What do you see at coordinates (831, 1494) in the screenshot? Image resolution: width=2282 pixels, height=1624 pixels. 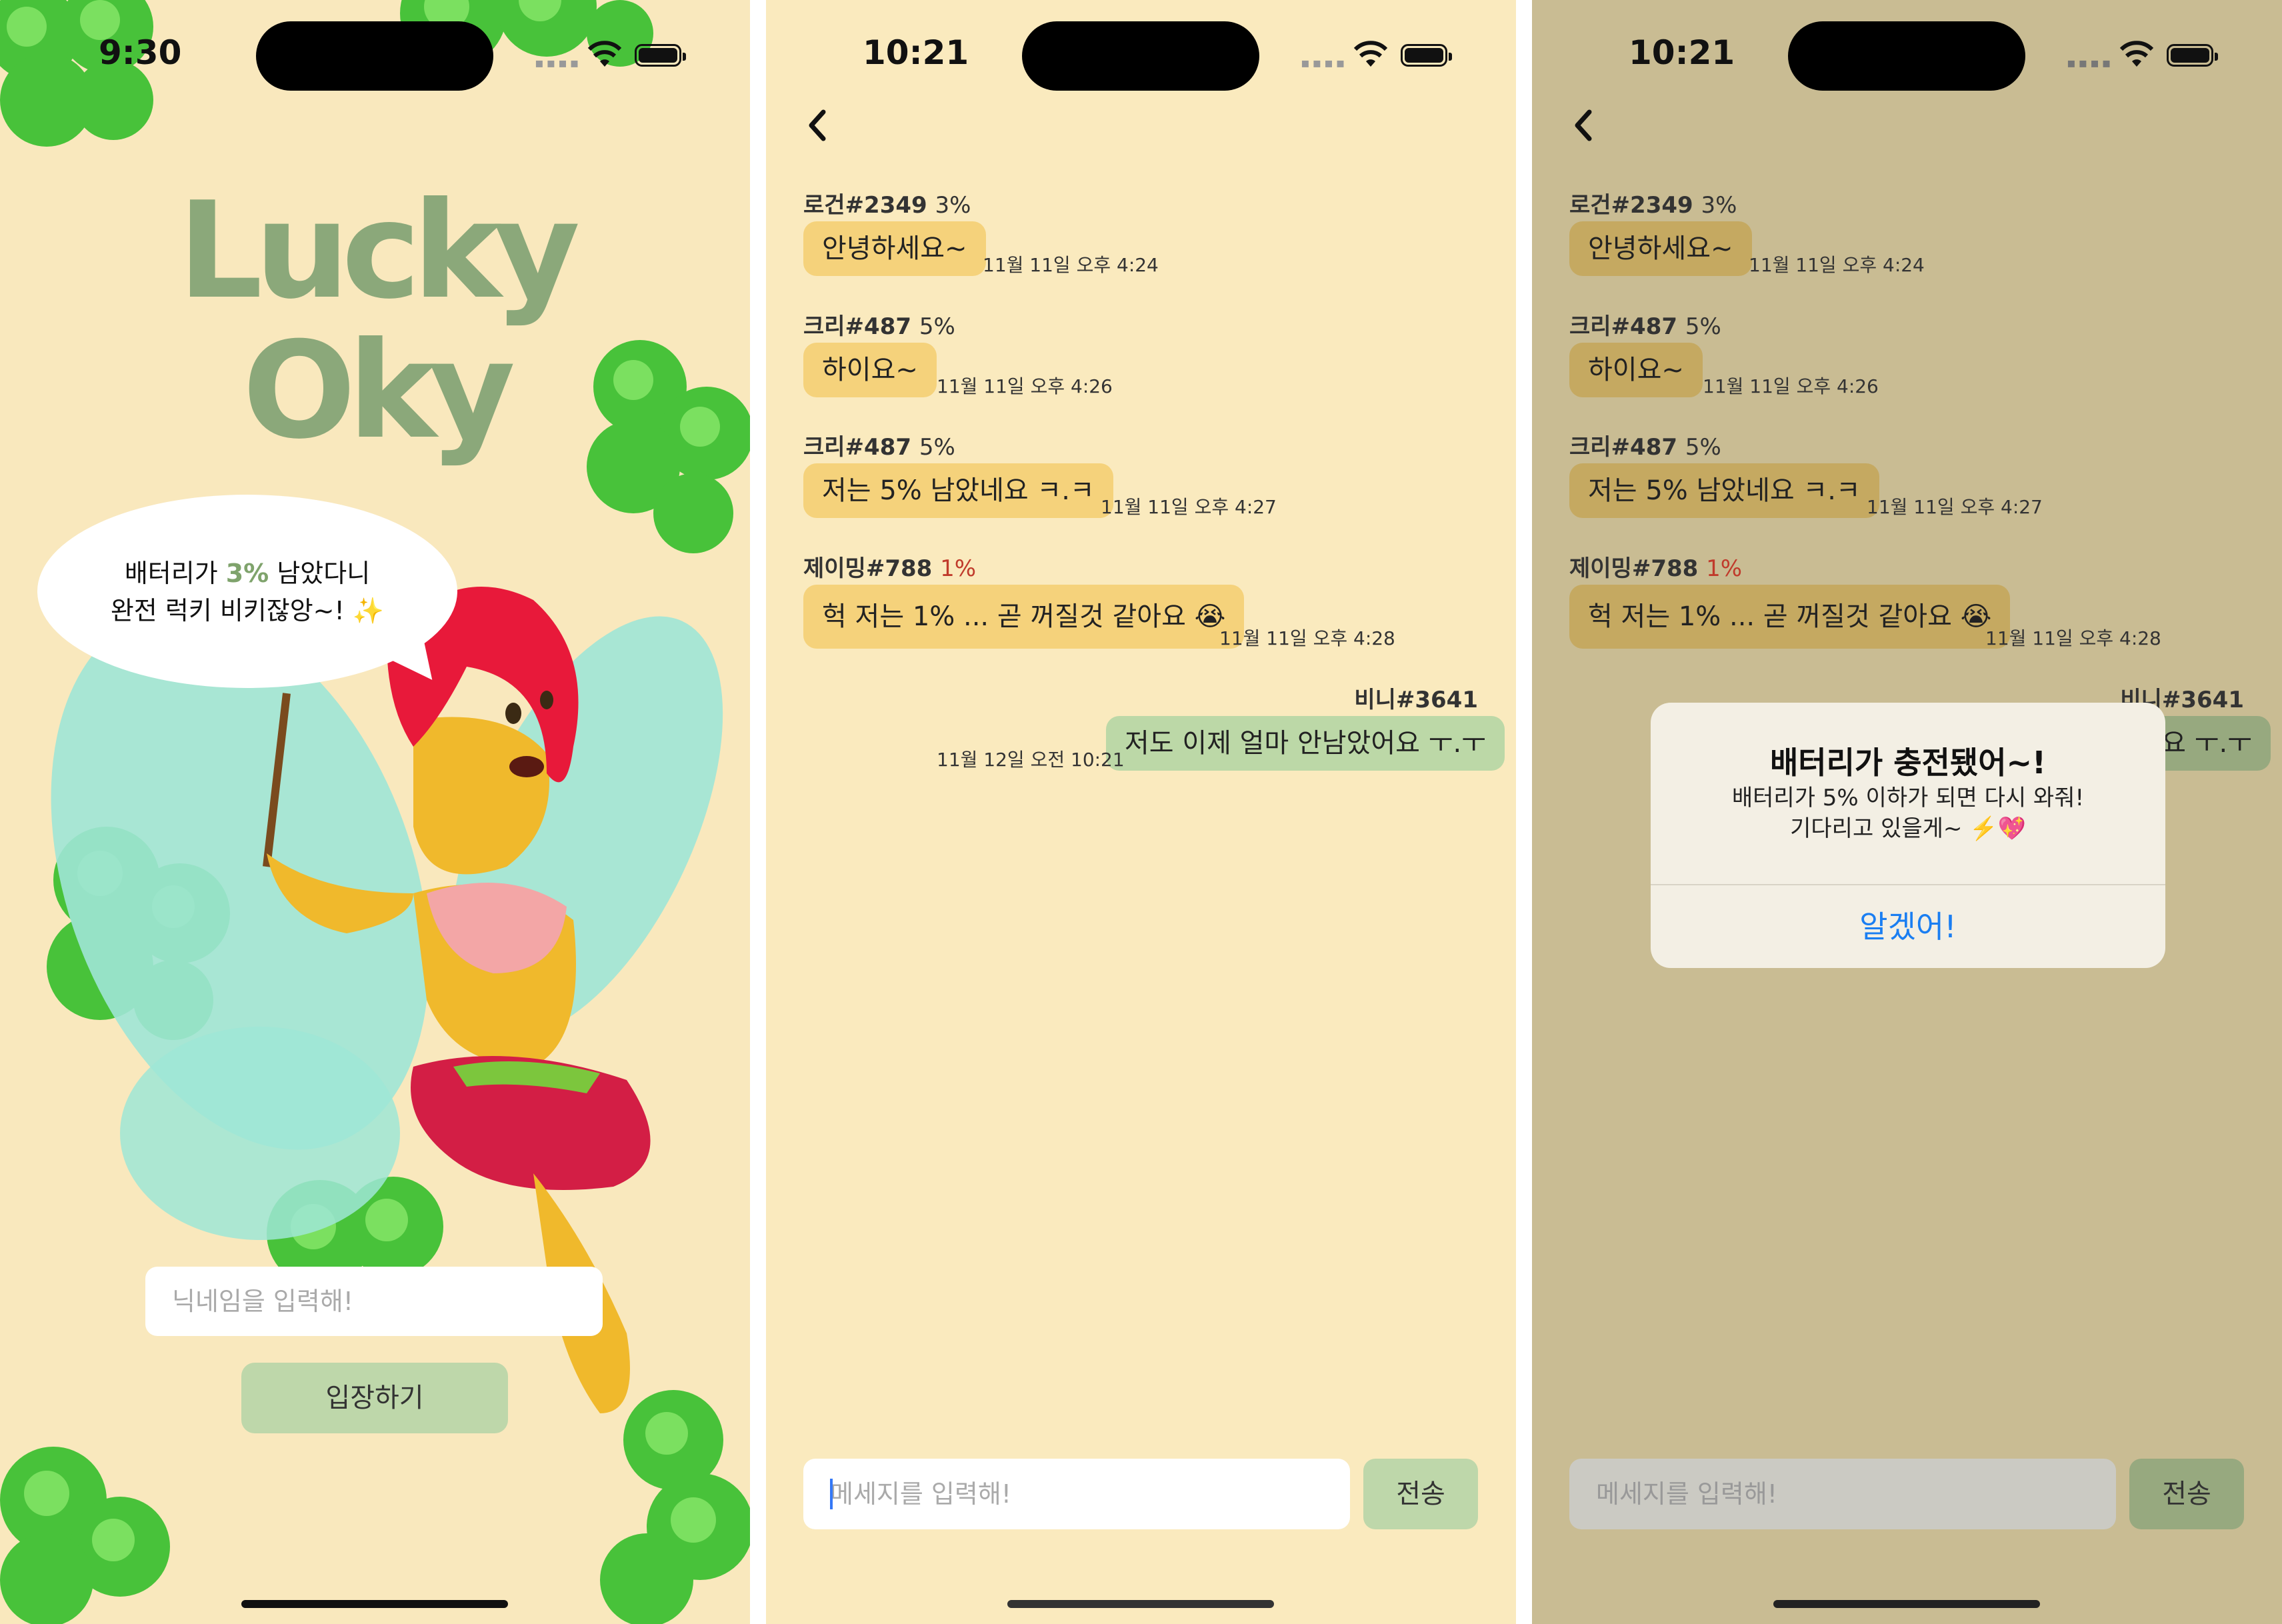 I see `text-caret` at bounding box center [831, 1494].